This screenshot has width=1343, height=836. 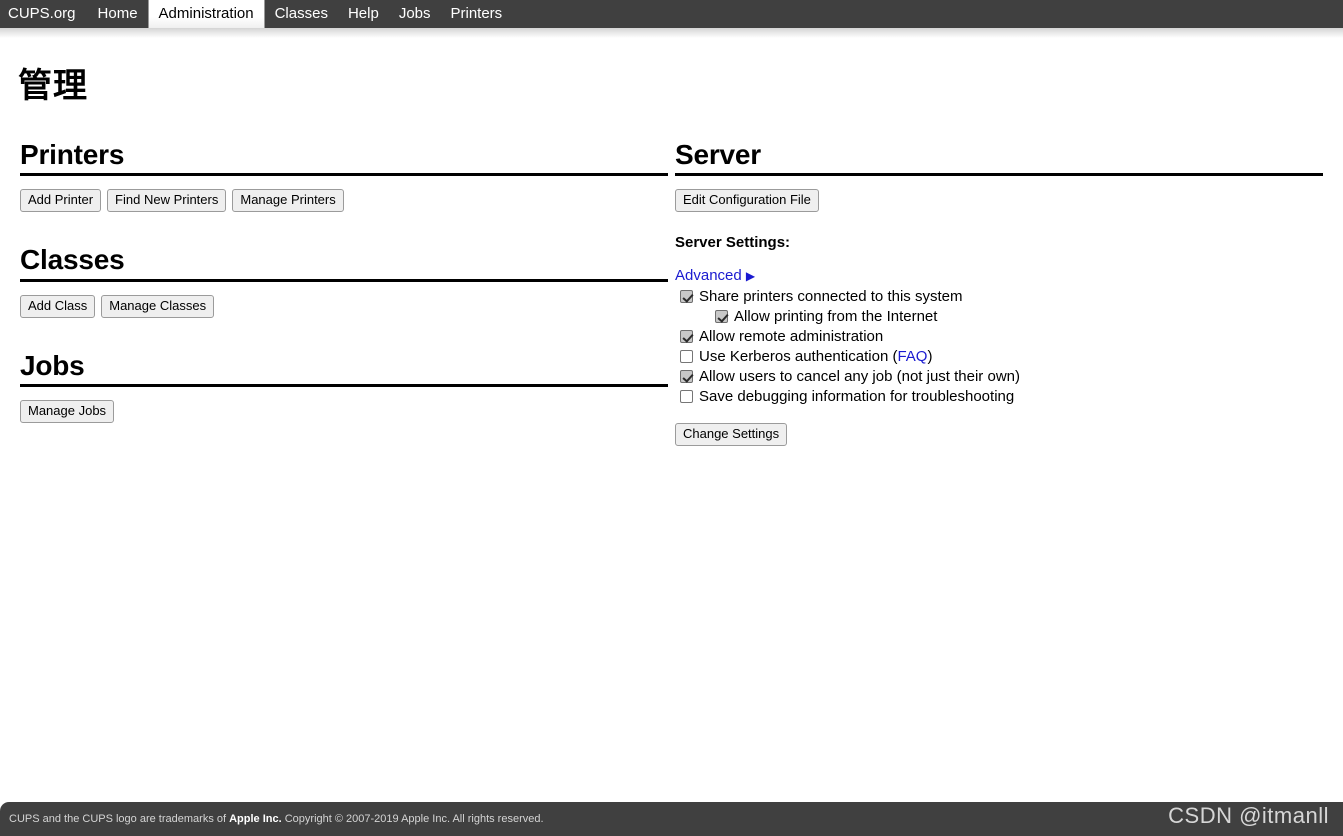 I want to click on nav-item-help: Help, so click(x=363, y=14).